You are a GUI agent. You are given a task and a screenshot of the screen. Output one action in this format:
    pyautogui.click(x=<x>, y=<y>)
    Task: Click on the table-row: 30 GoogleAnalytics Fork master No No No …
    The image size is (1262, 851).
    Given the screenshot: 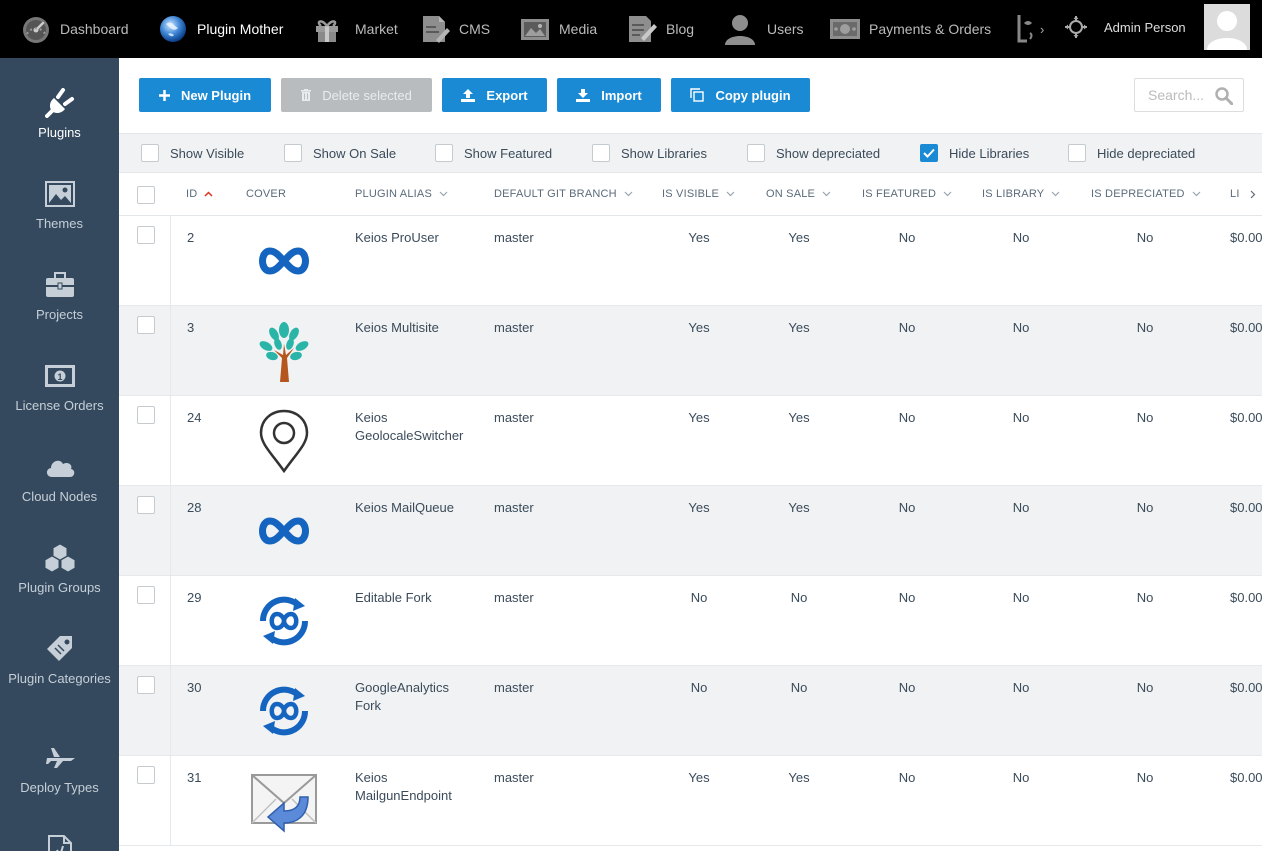 What is the action you would take?
    pyautogui.click(x=690, y=711)
    